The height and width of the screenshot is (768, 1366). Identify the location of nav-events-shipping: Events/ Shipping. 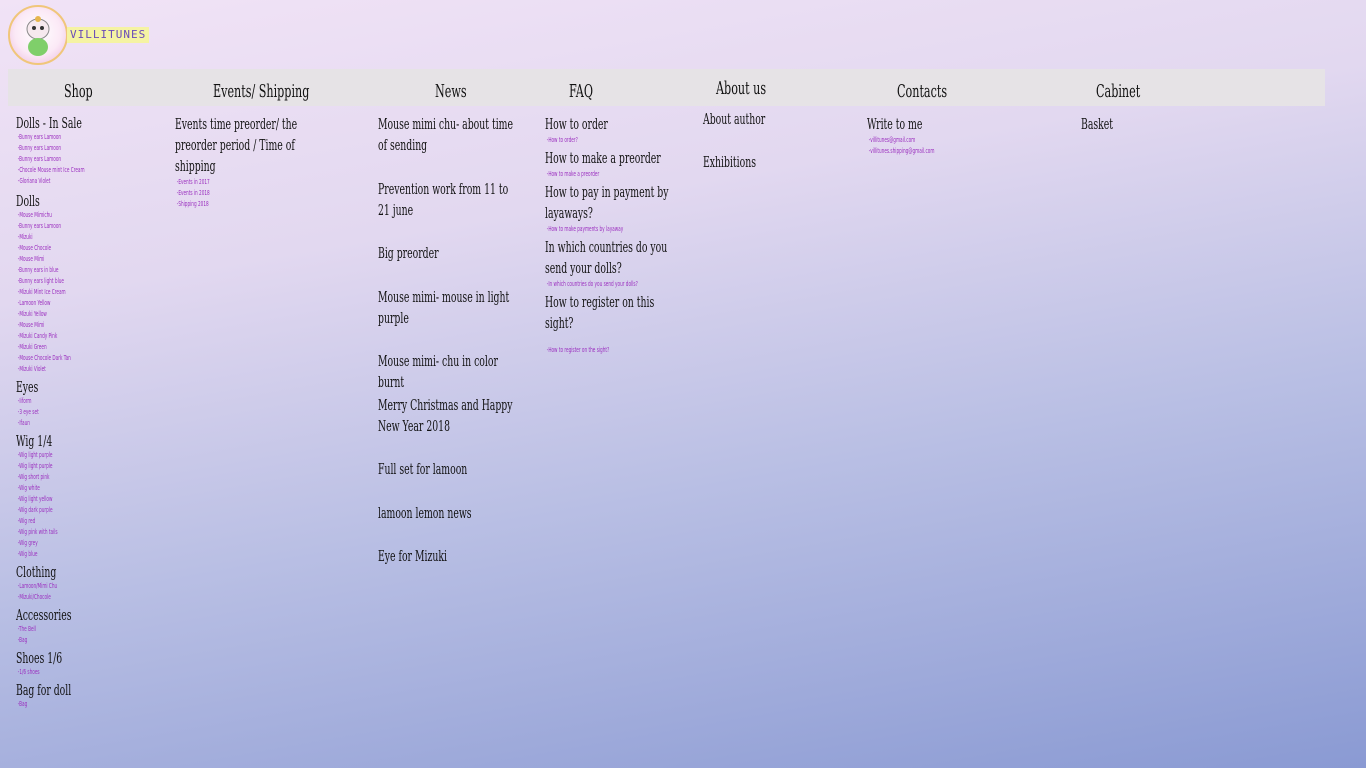
(261, 91).